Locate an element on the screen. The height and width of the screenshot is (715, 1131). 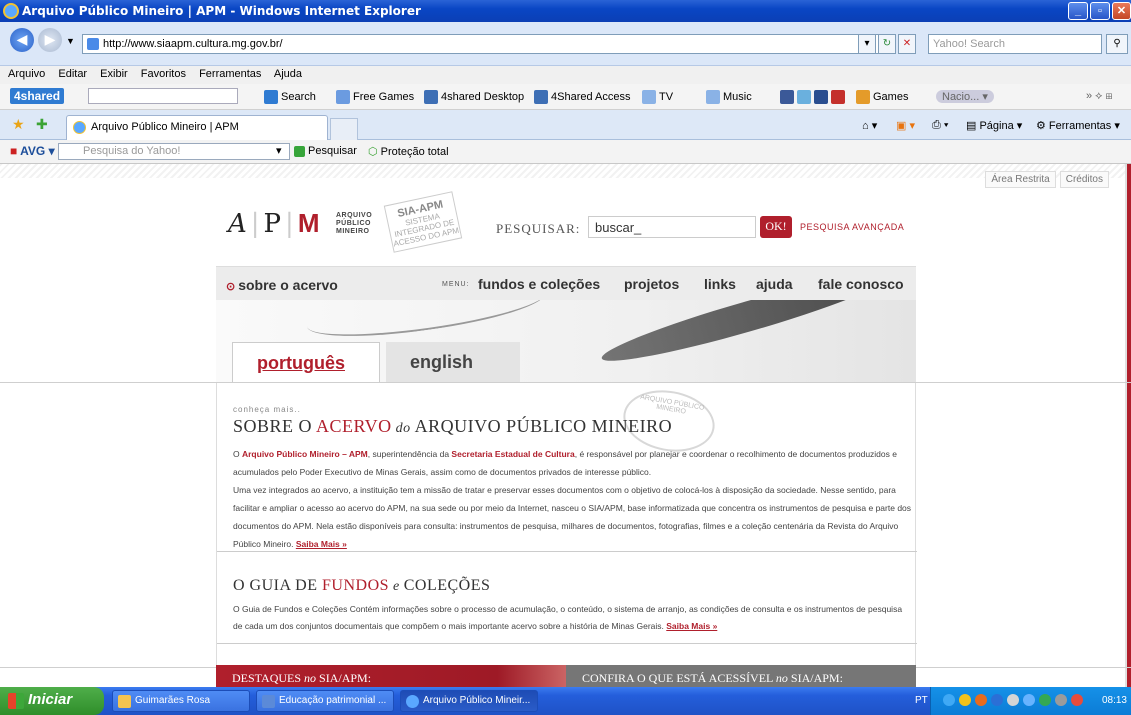
forward-button: ▶ is located at coordinates (50, 40).